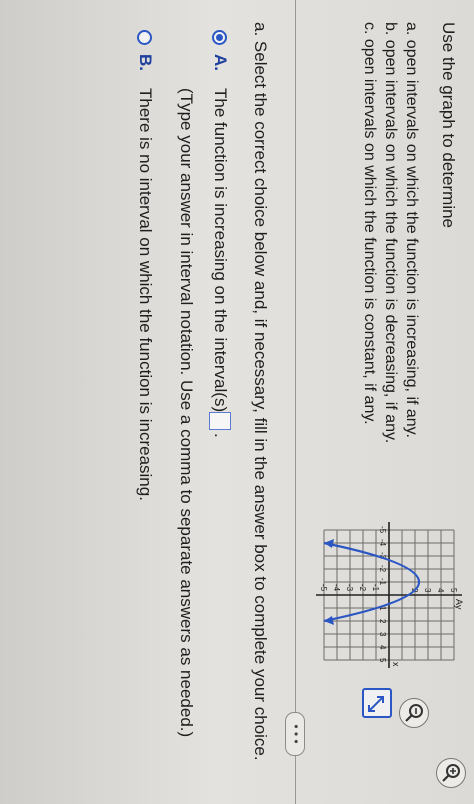 Image resolution: width=474 pixels, height=804 pixels. What do you see at coordinates (220, 421) in the screenshot?
I see `interval-answer-input` at bounding box center [220, 421].